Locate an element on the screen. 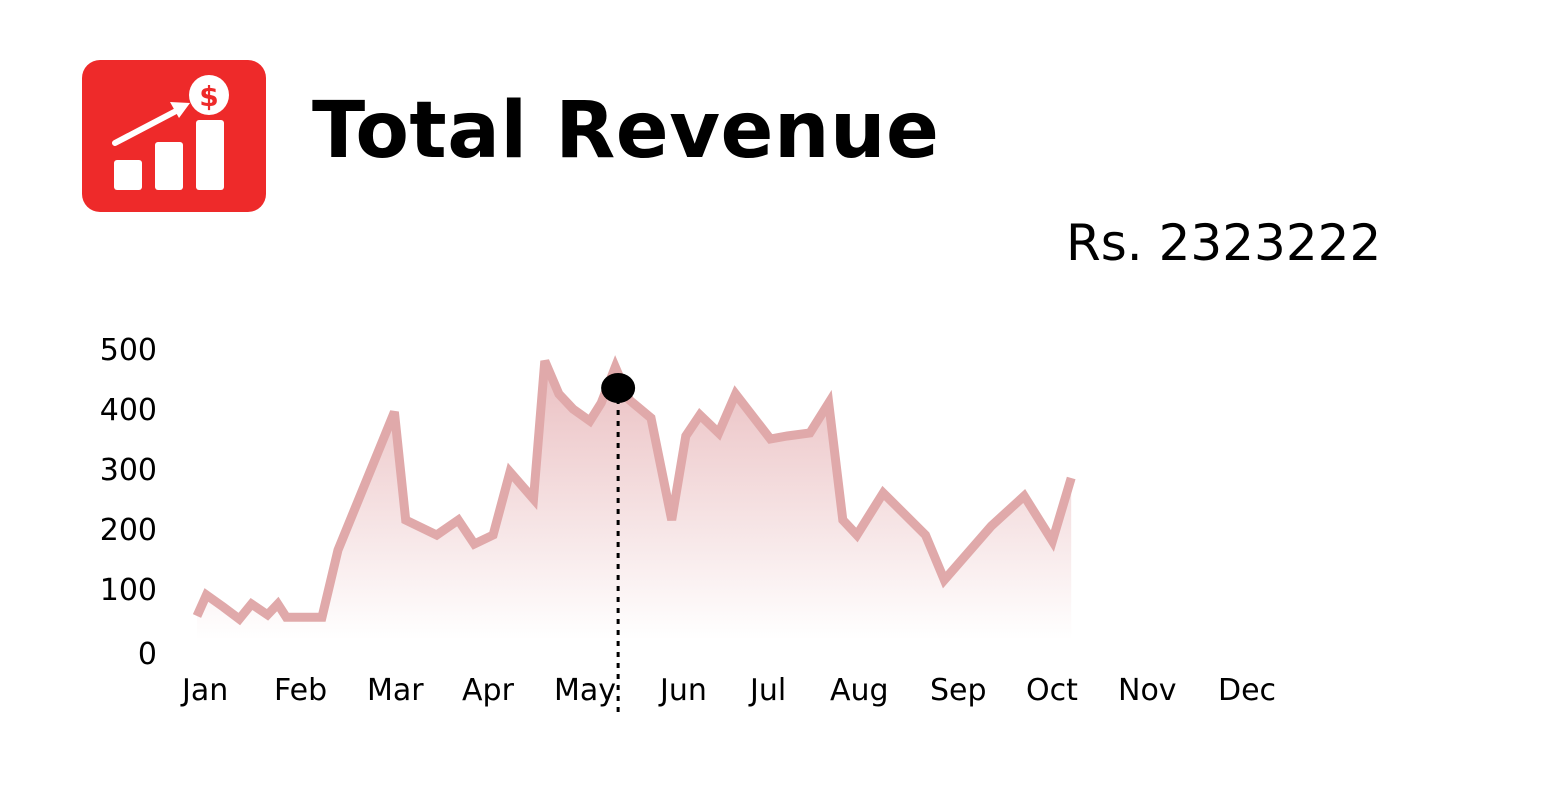 The width and height of the screenshot is (1566, 804). x-tick-label: Jul is located at coordinates (767, 690).